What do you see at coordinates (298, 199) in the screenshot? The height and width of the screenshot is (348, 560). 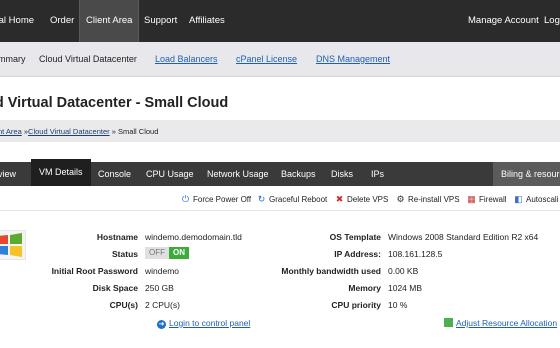 I see `action-label: Graceful Reboot` at bounding box center [298, 199].